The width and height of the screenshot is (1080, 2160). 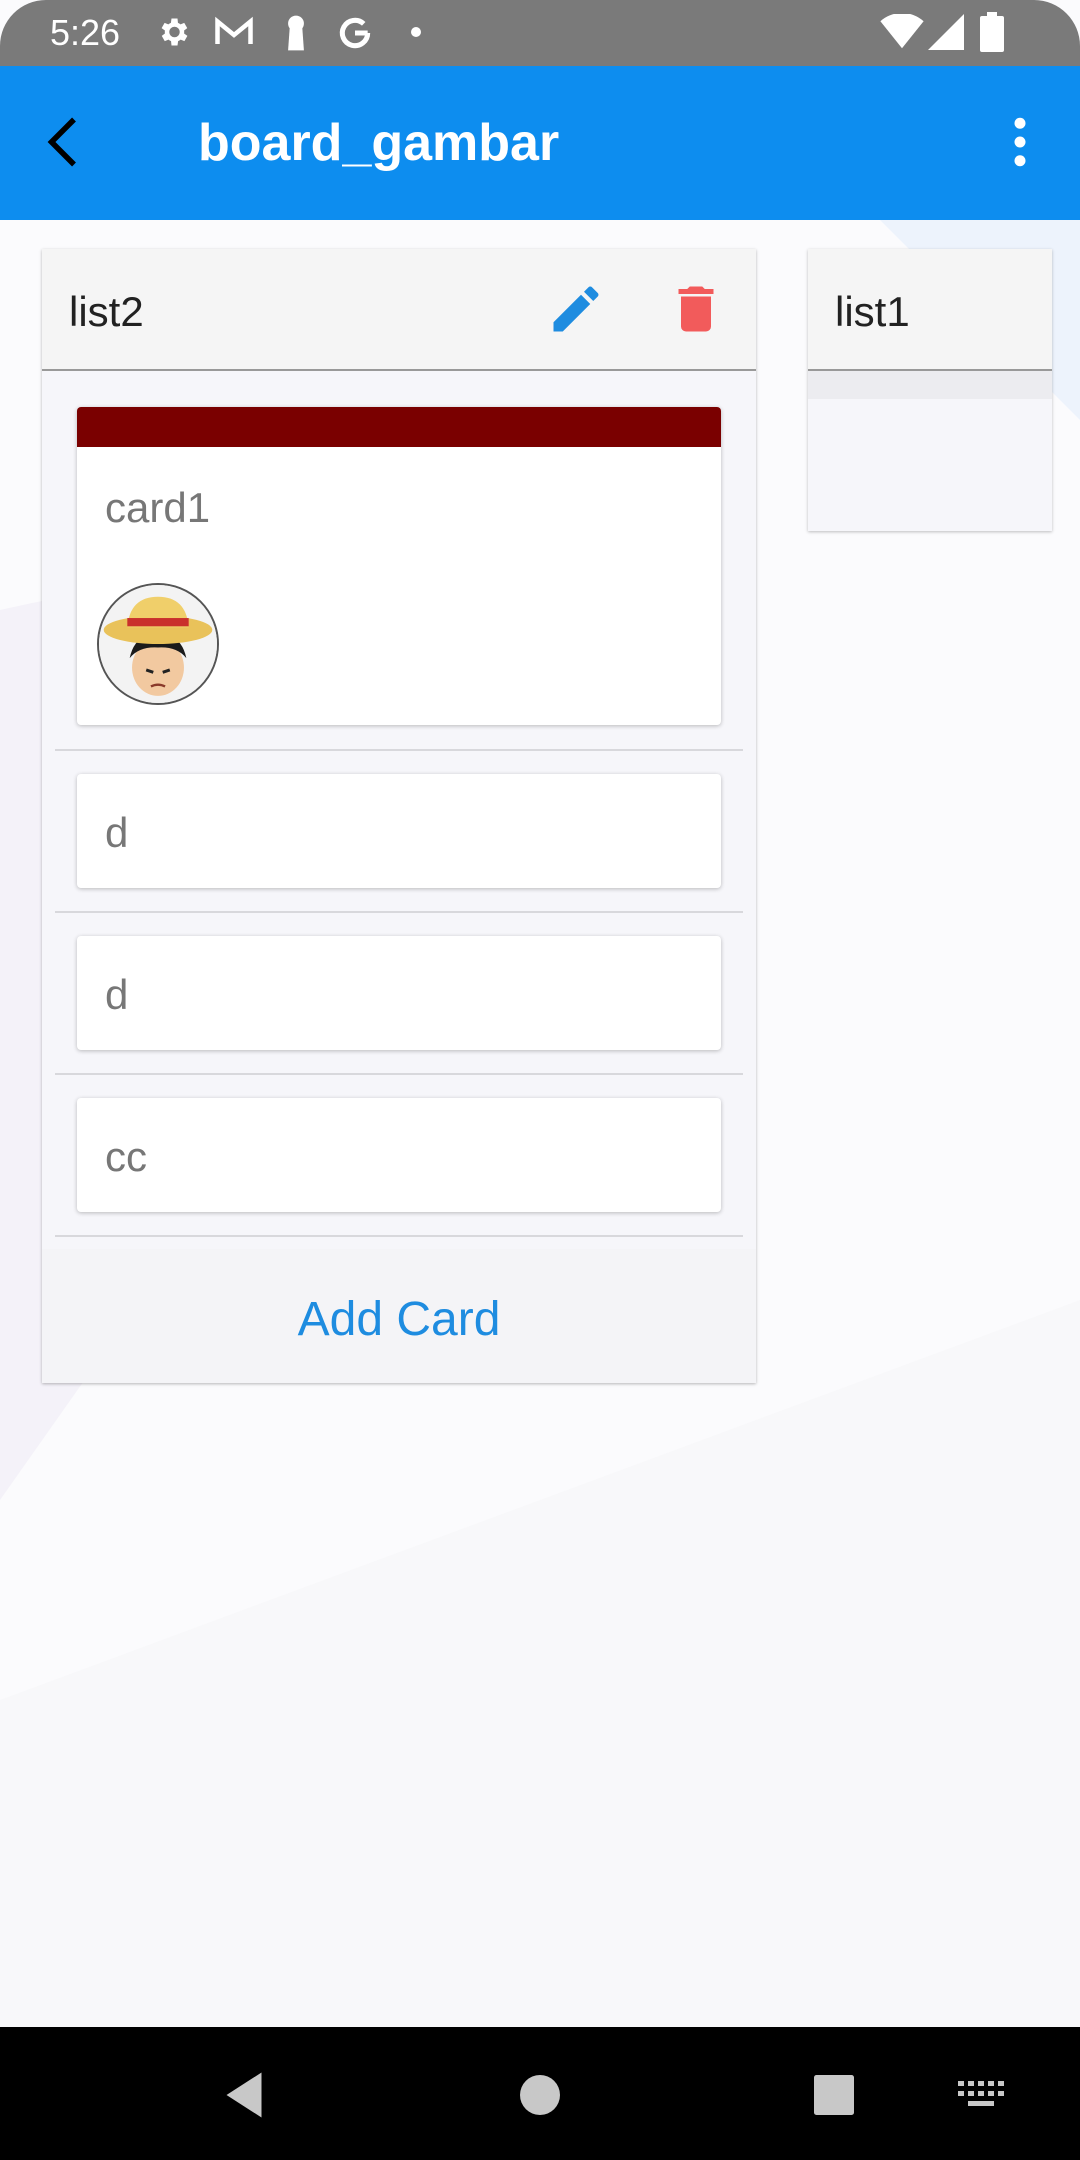 I want to click on list-column: list1, so click(x=930, y=390).